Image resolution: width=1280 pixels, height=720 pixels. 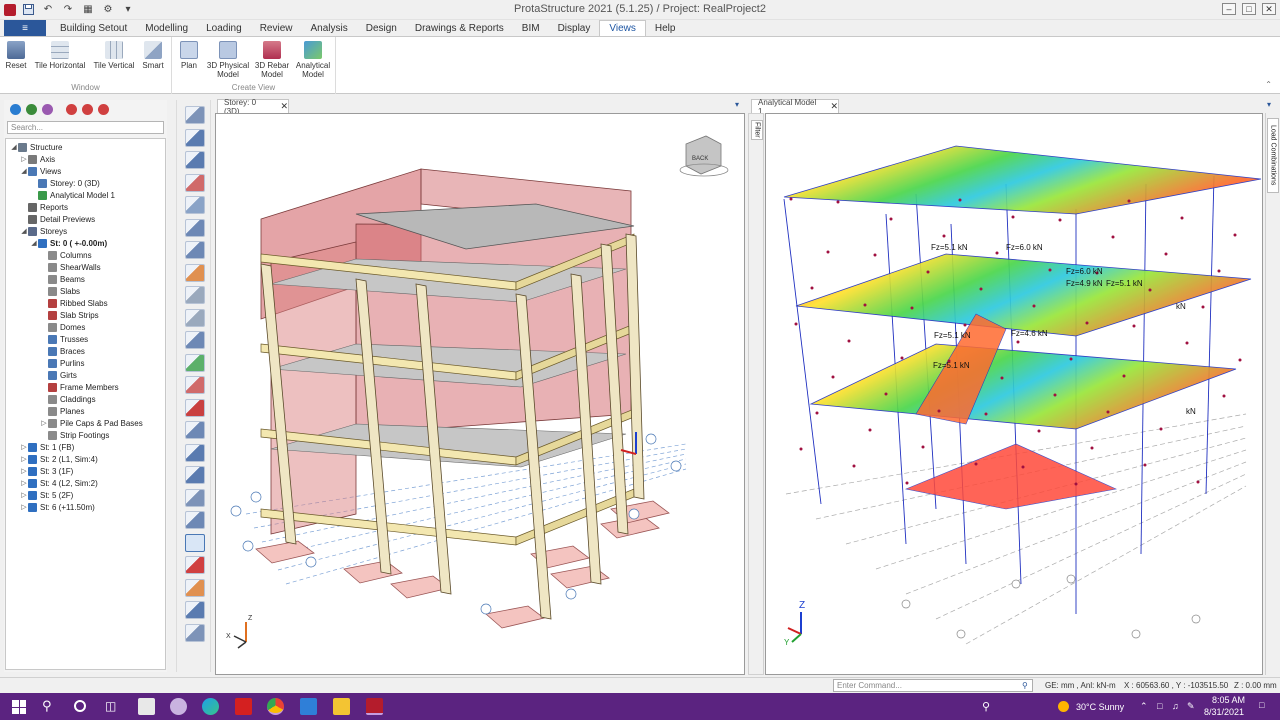 What do you see at coordinates (37, 159) in the screenshot?
I see `tree-item: ▷ Axis` at bounding box center [37, 159].